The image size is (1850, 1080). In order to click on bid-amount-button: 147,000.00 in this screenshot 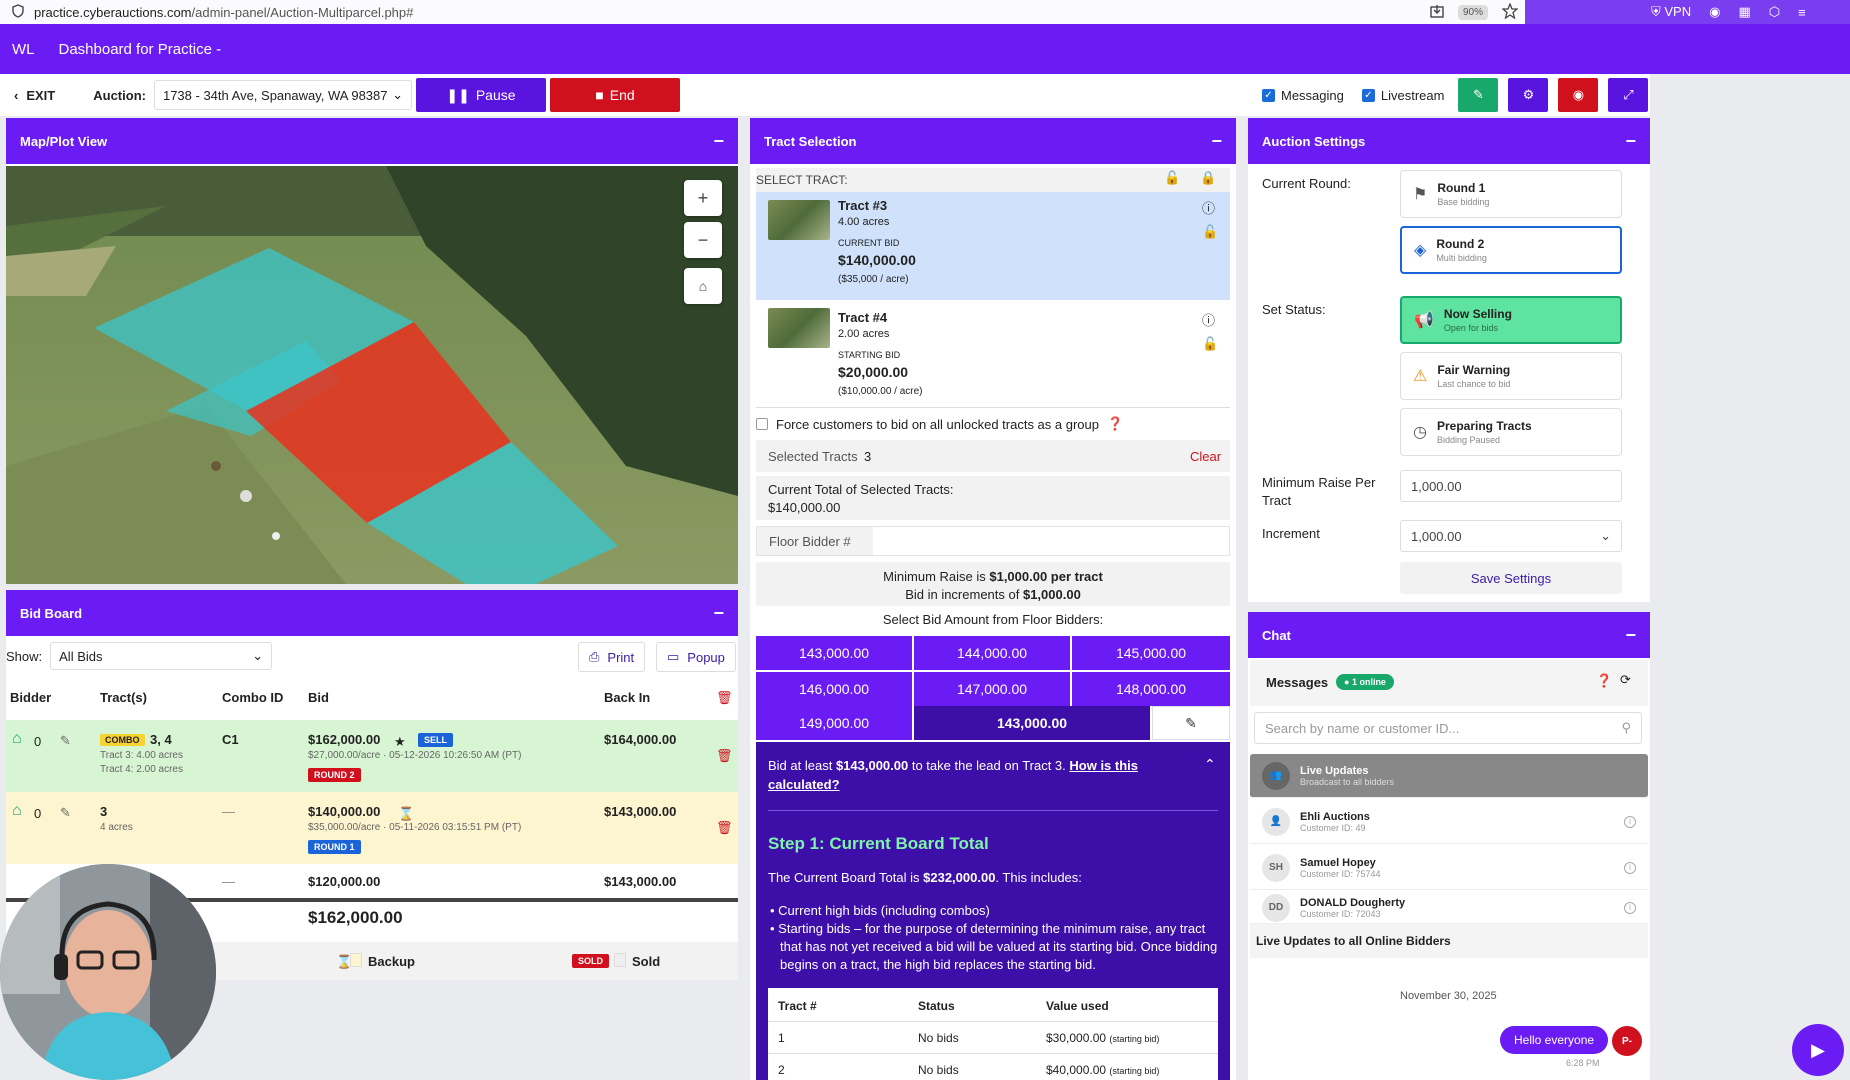, I will do `click(992, 689)`.